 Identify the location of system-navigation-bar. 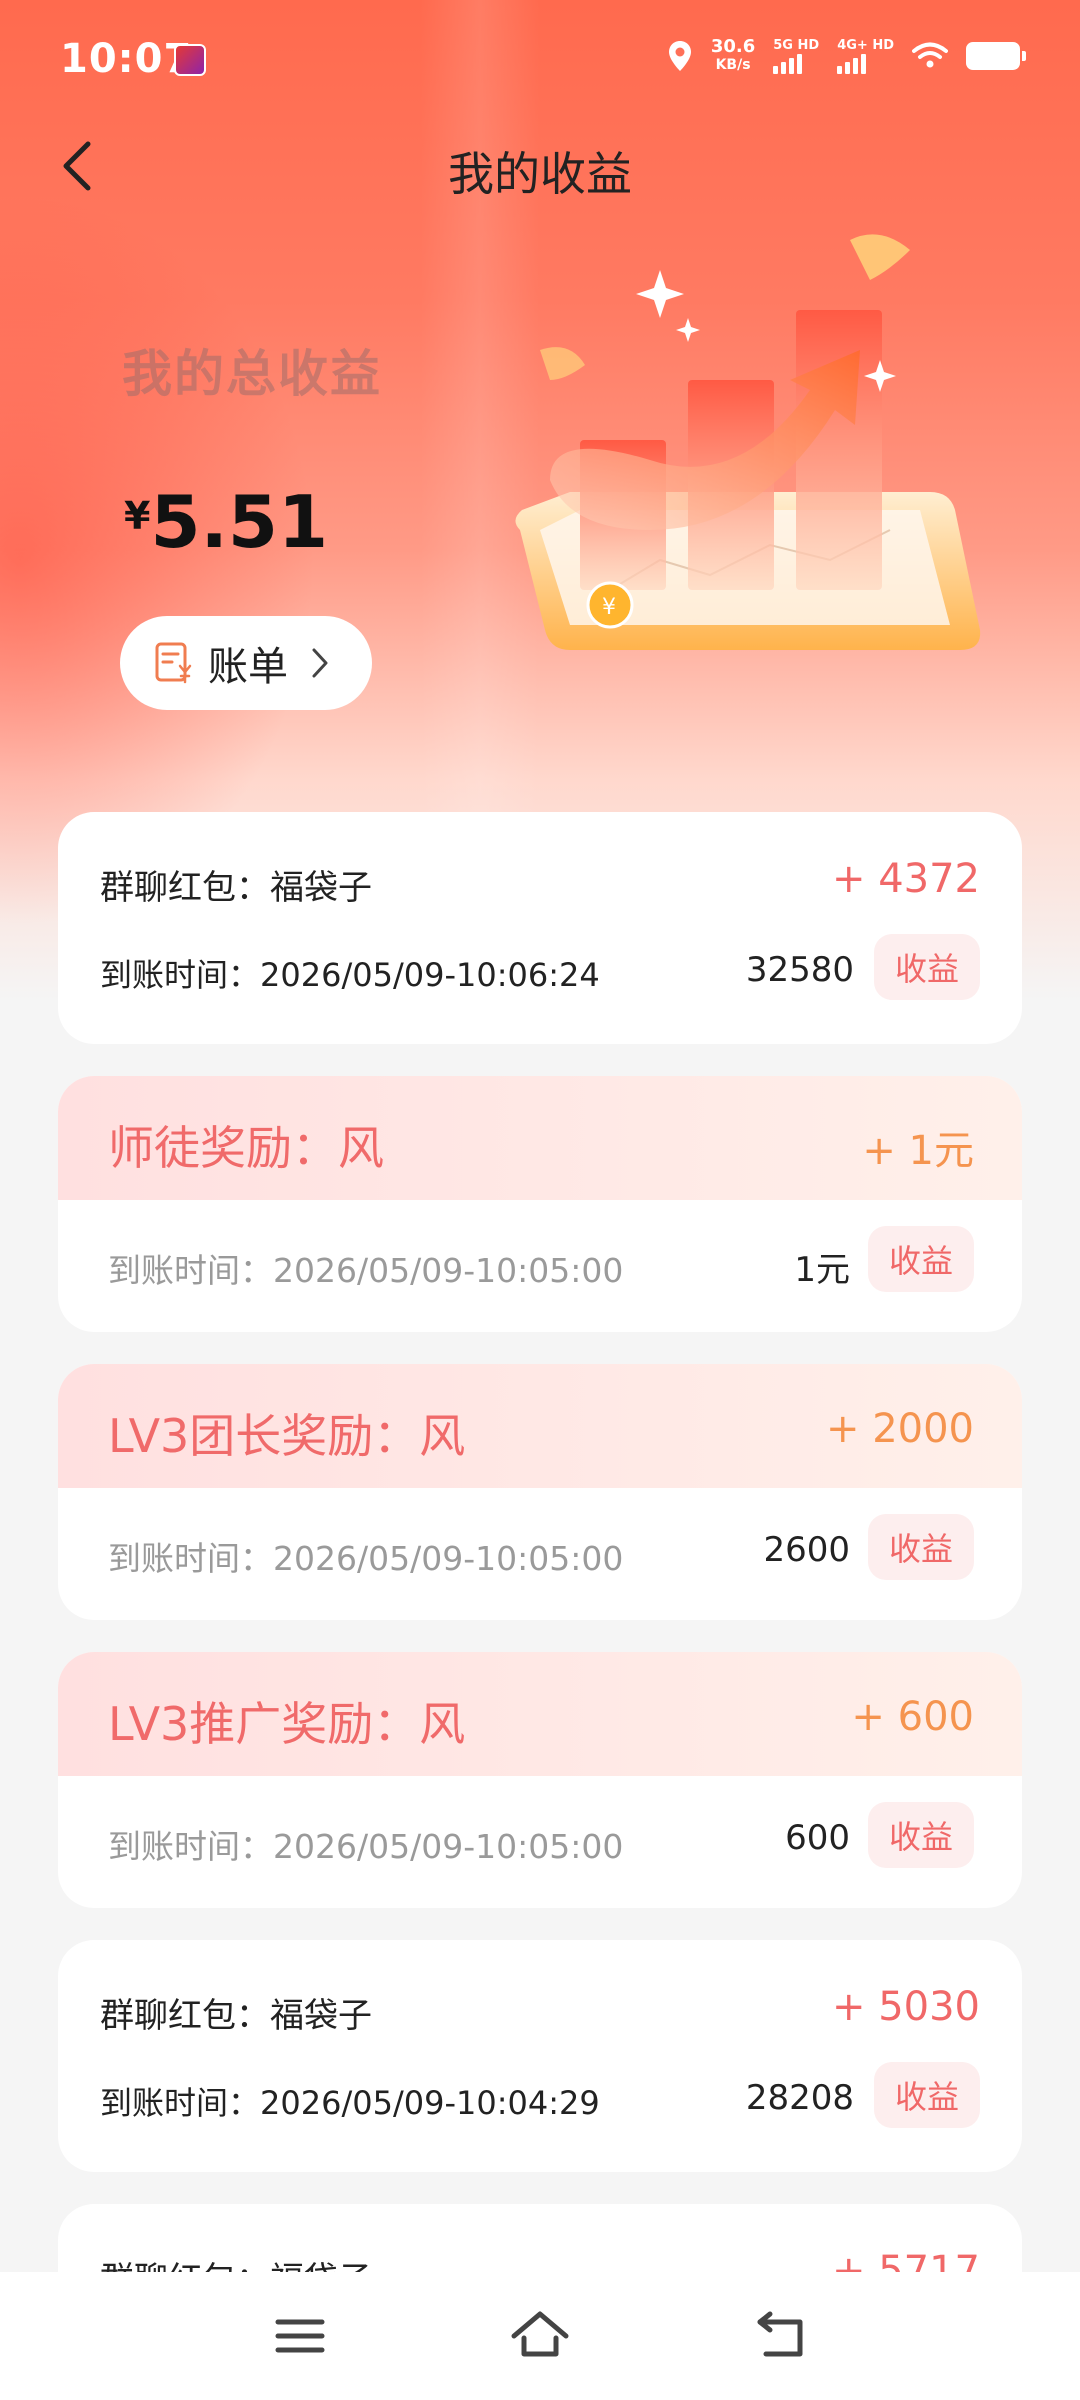
(540, 2336).